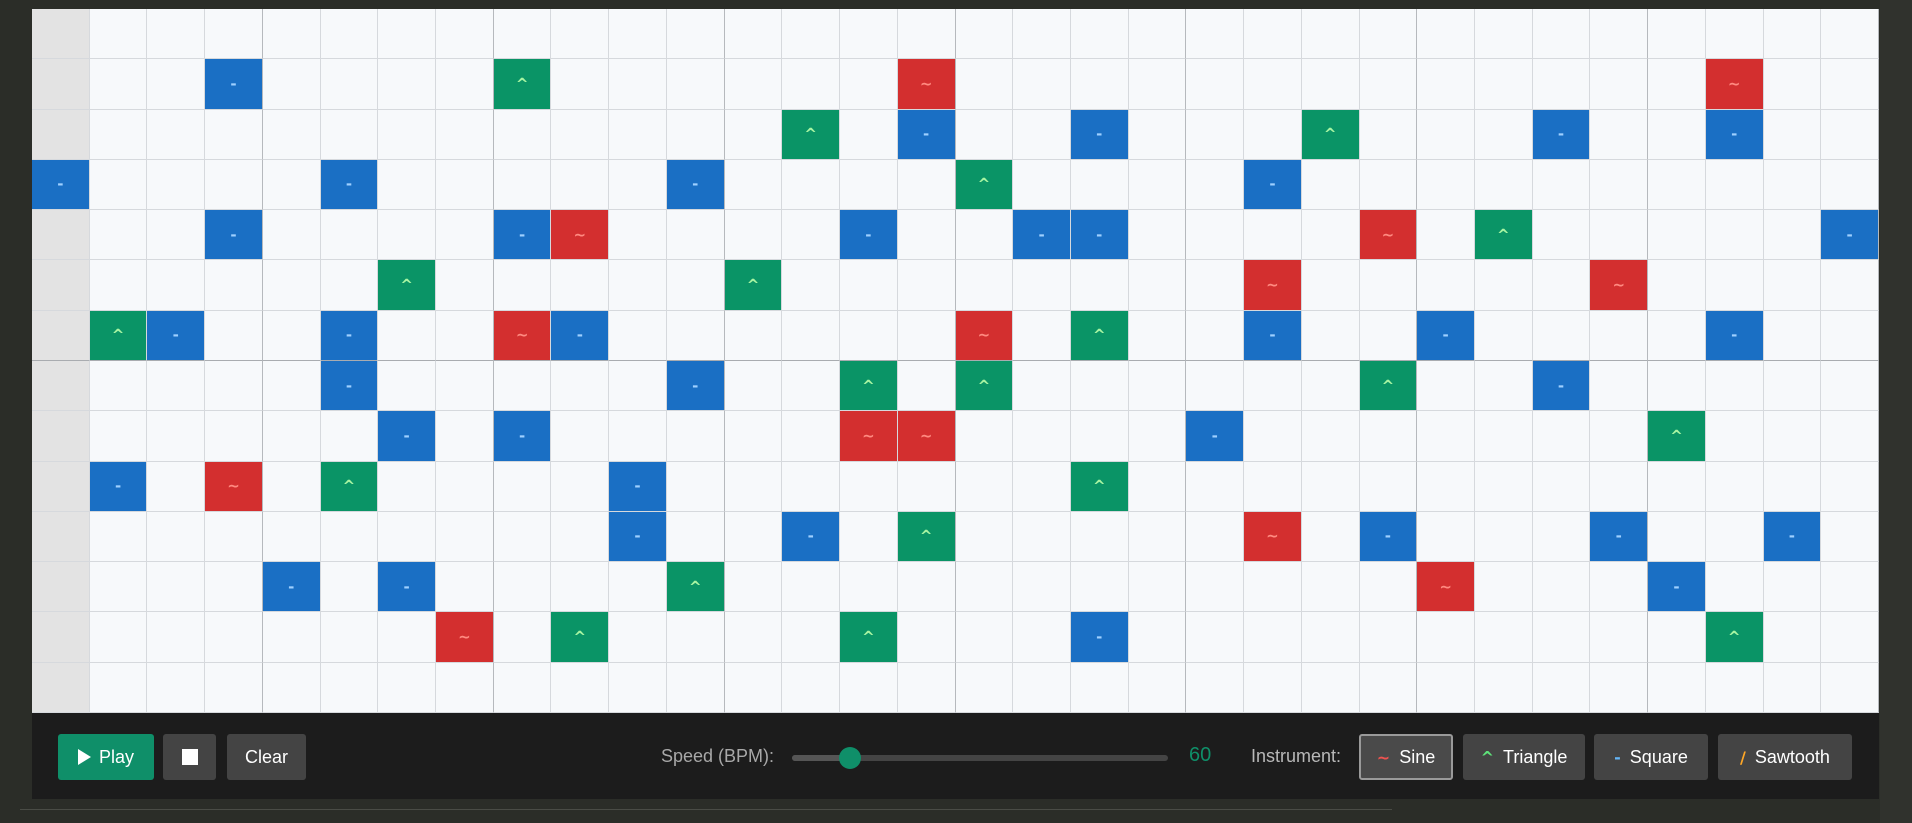 The height and width of the screenshot is (823, 1912). Describe the element at coordinates (980, 758) in the screenshot. I see `speed-slider` at that location.